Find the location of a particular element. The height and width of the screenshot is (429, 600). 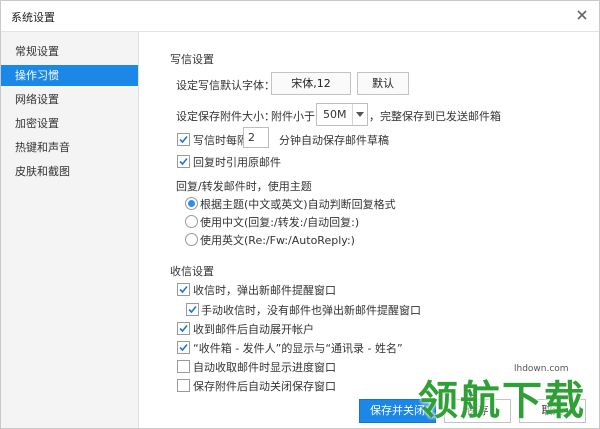

autosave-suffix: 分钟自动保存邮件草稿 is located at coordinates (334, 140).